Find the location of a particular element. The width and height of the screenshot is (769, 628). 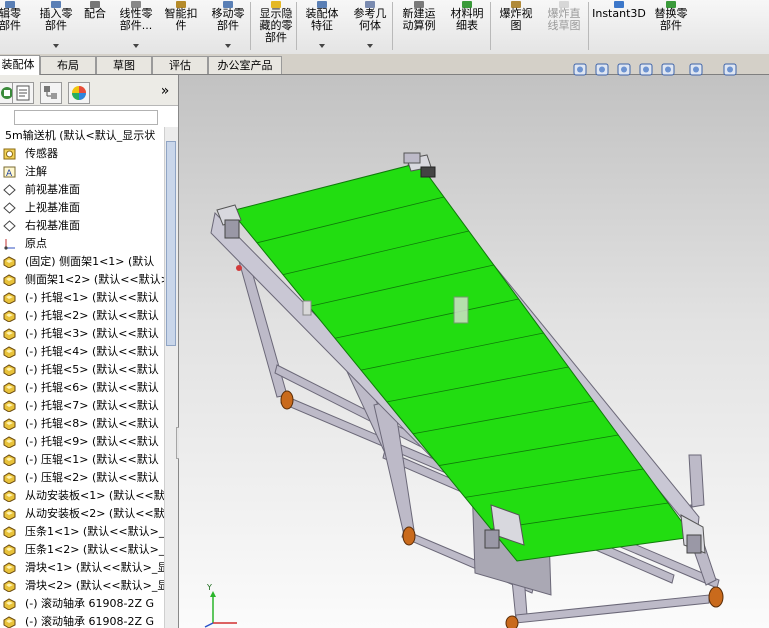

tree-item: (-) 托辊<1> (默认<<默认 is located at coordinates (82, 298).